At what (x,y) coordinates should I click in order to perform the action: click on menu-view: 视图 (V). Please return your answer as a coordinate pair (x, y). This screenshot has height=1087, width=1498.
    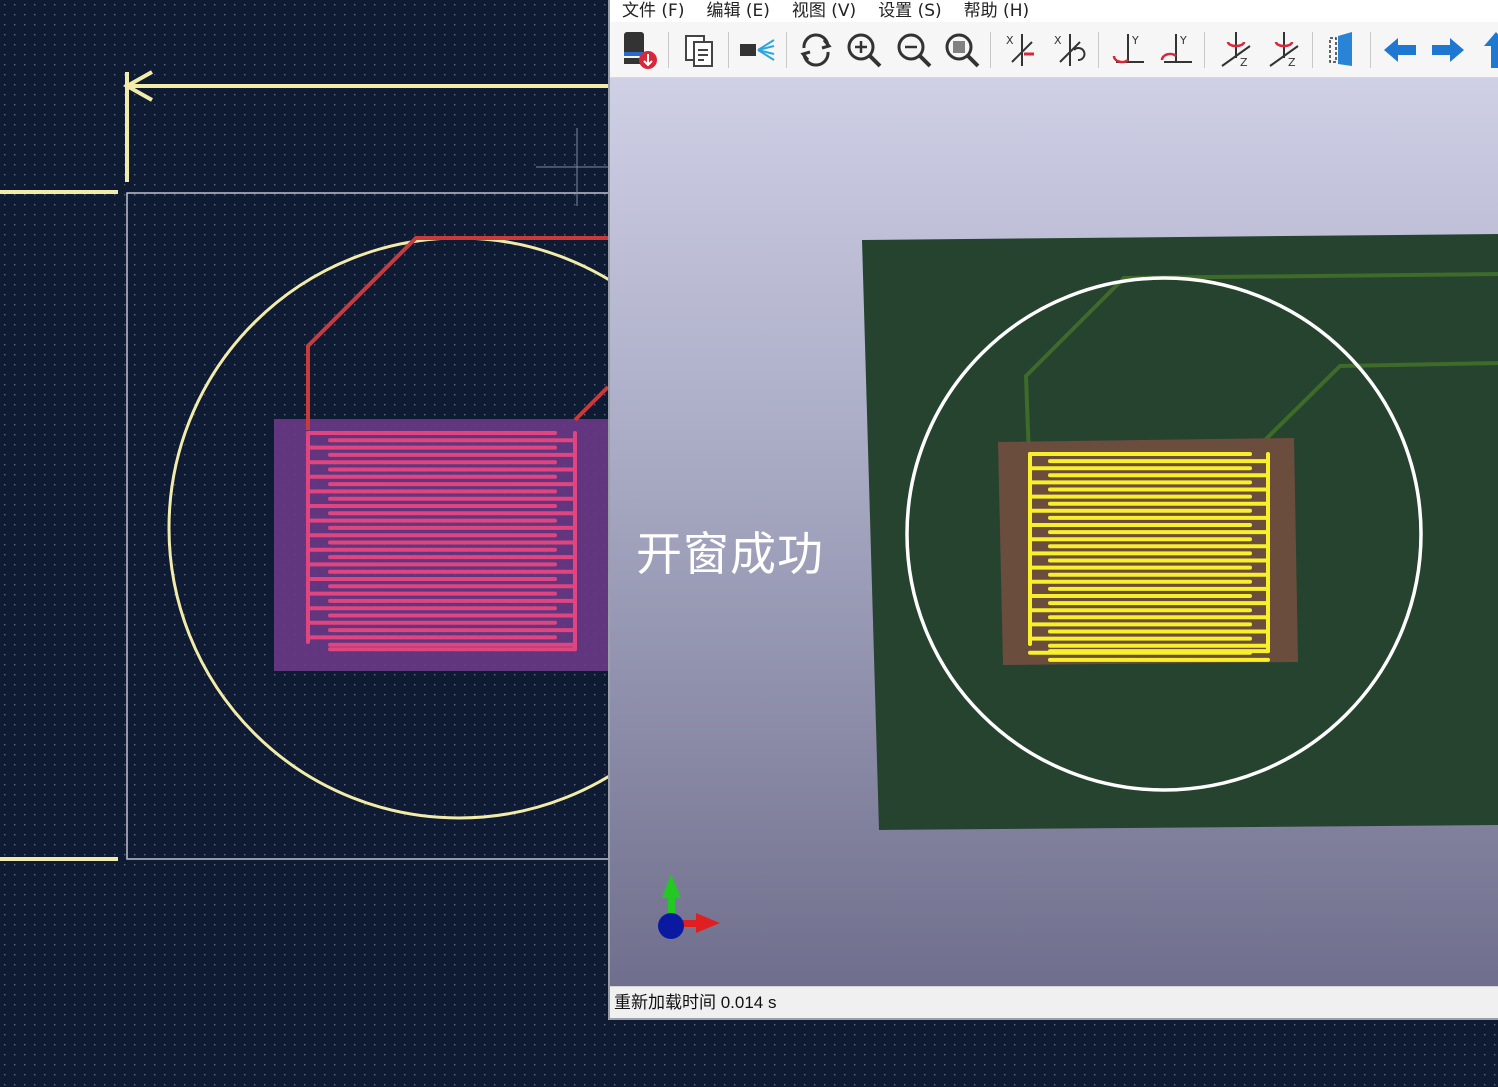
    Looking at the image, I should click on (824, 11).